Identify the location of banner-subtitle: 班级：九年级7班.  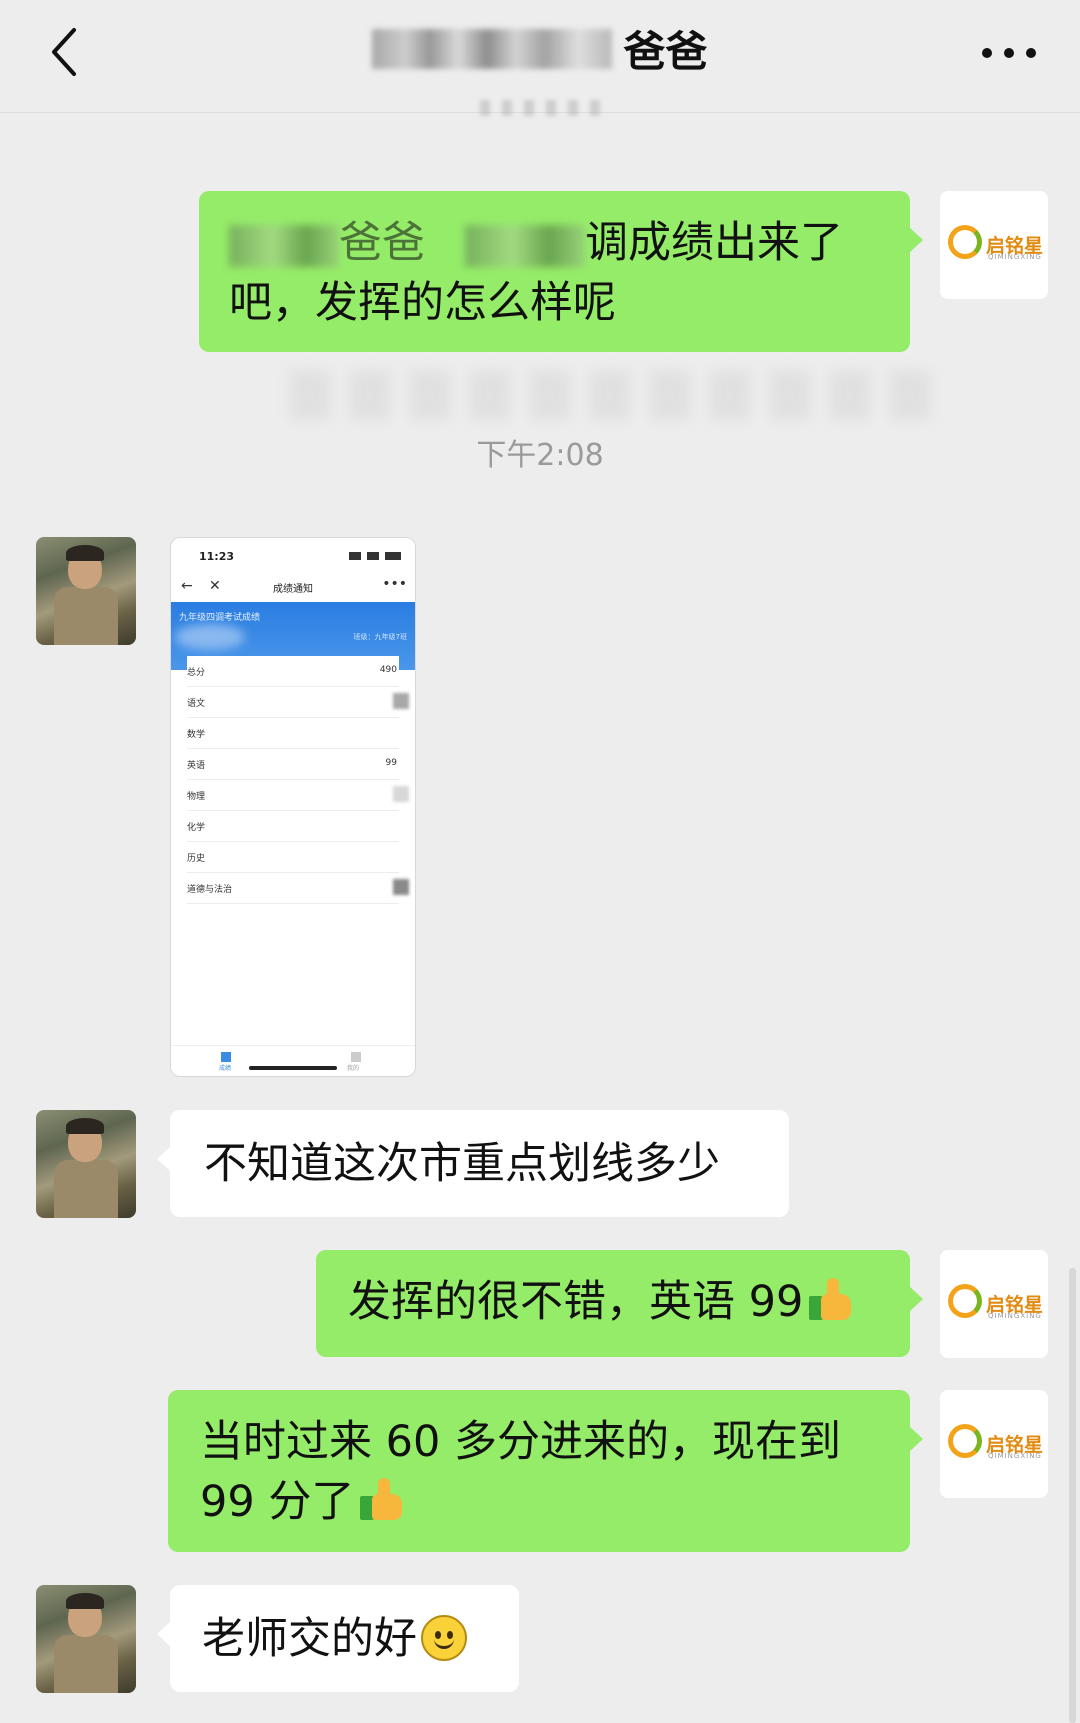
(380, 637).